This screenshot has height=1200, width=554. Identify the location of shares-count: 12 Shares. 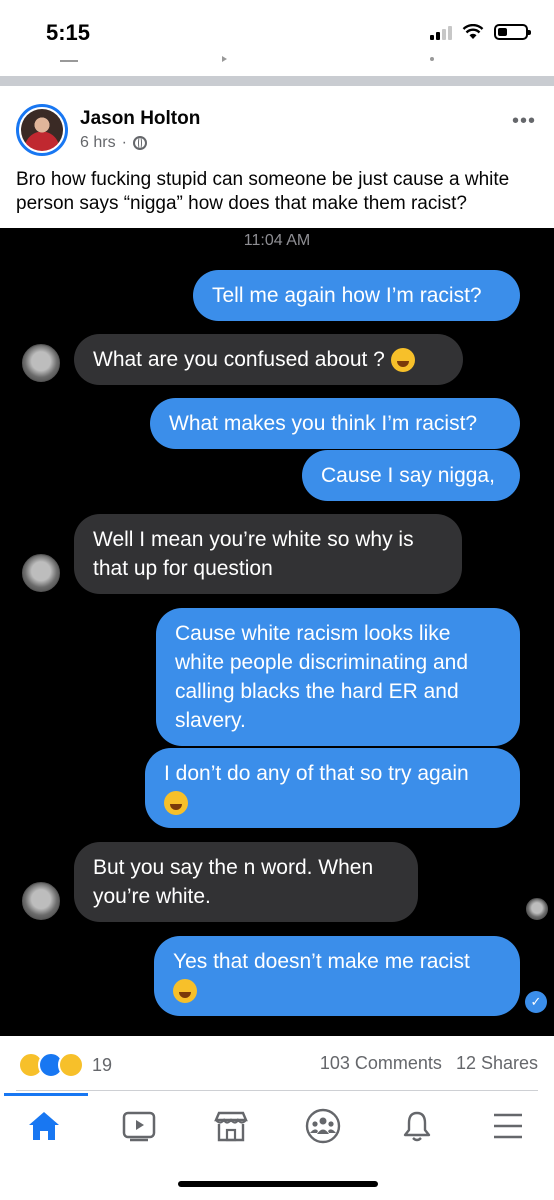
(497, 1063).